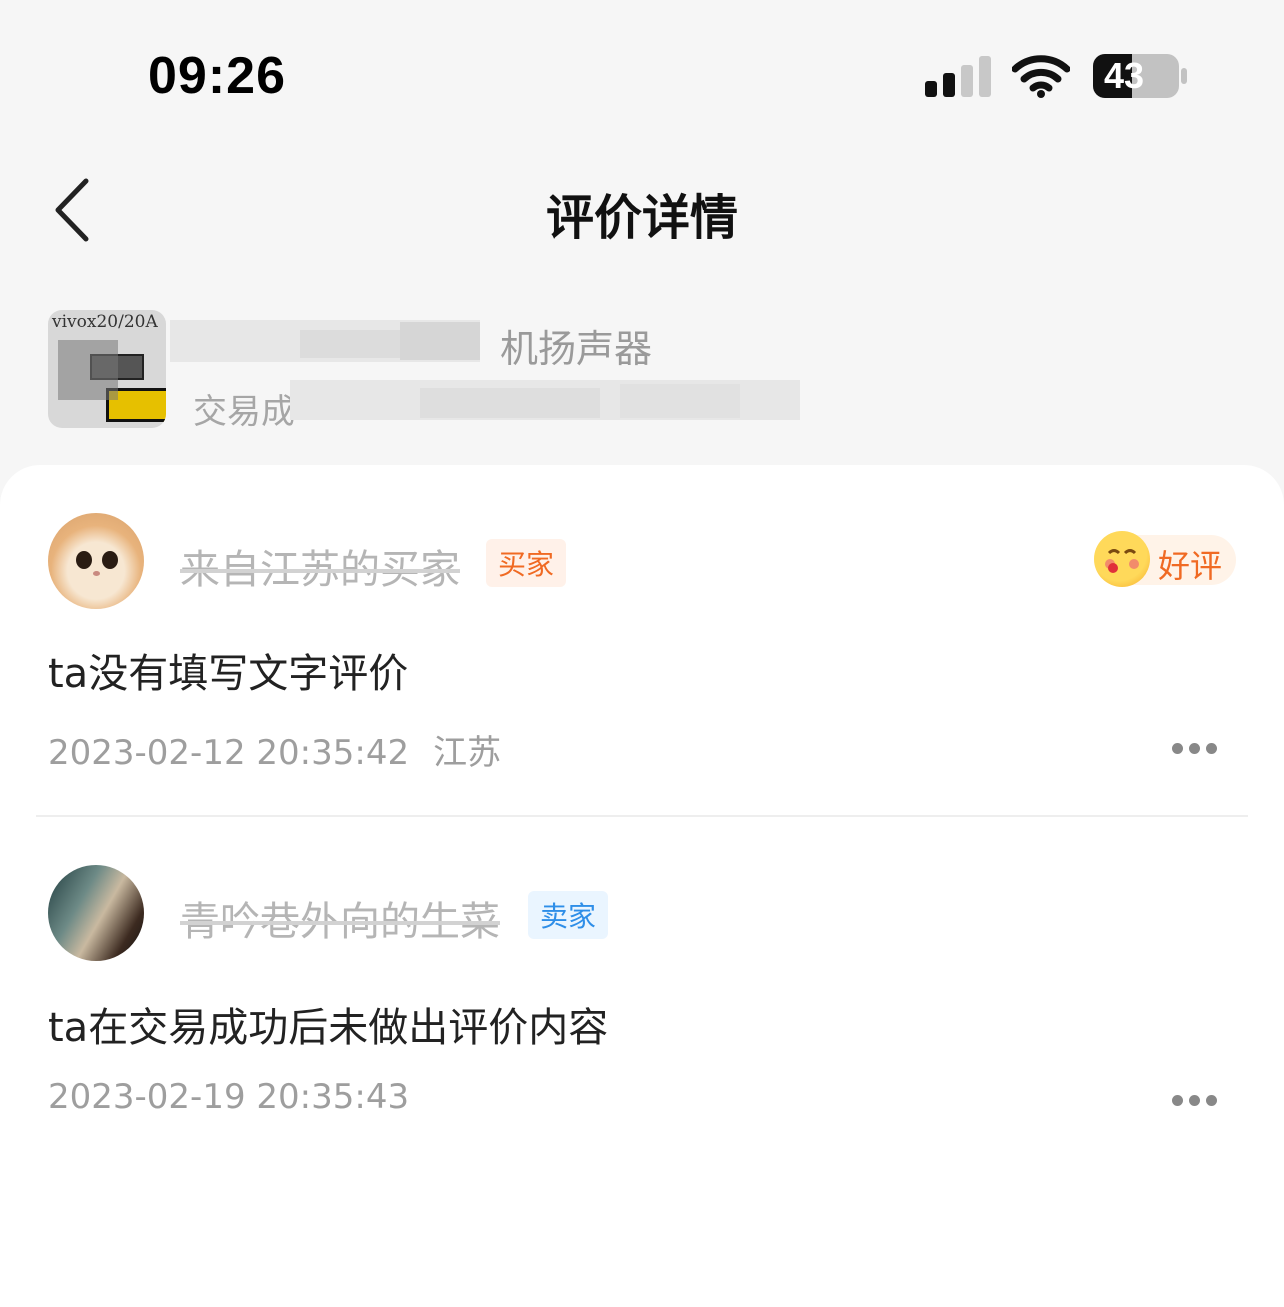  I want to click on wifi-icon, so click(1041, 76).